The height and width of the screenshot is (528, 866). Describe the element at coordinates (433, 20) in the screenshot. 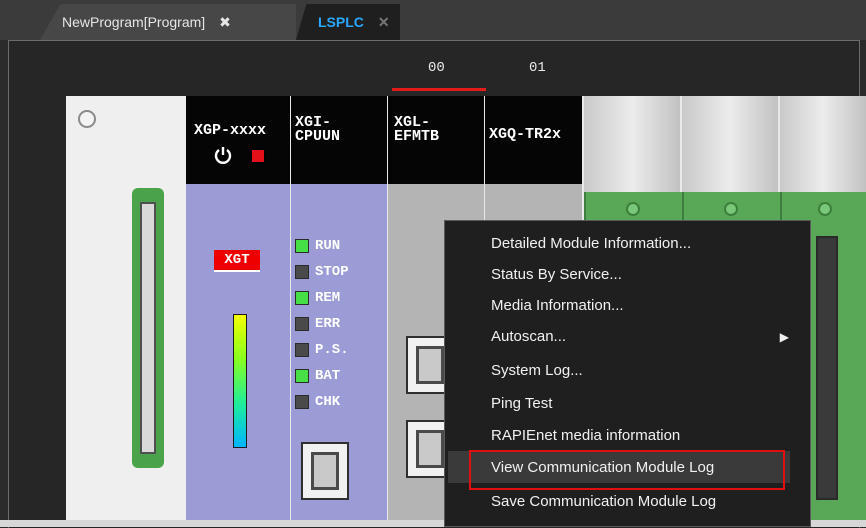

I see `document-tab-bar: NewProgram[Program] ✖ LSPLC ✕` at that location.